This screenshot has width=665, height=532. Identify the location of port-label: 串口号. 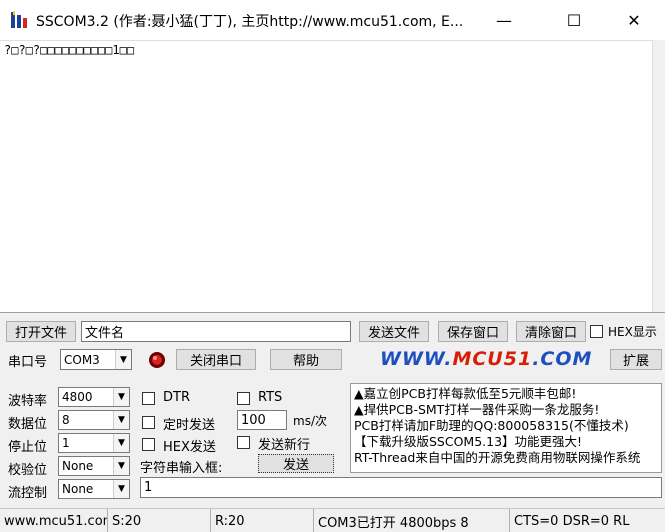
(28, 362).